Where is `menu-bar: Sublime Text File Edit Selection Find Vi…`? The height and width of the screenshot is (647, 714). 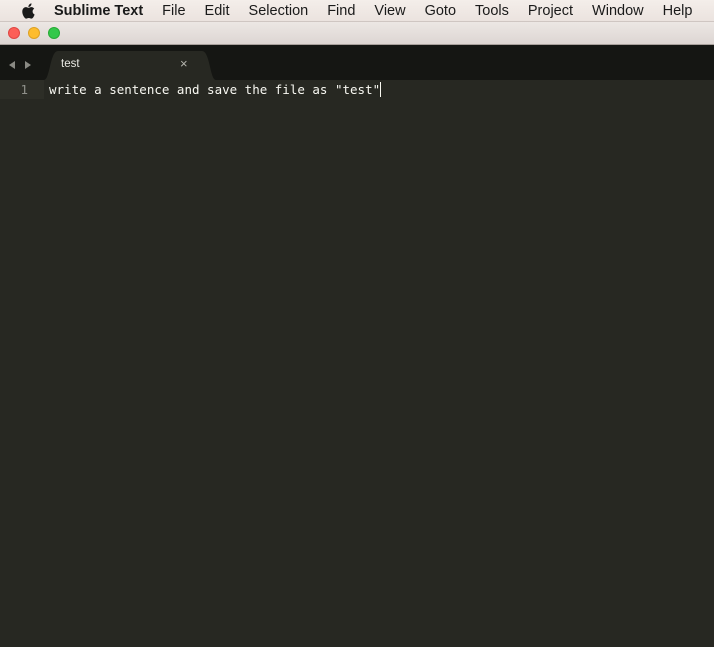 menu-bar: Sublime Text File Edit Selection Find Vi… is located at coordinates (357, 11).